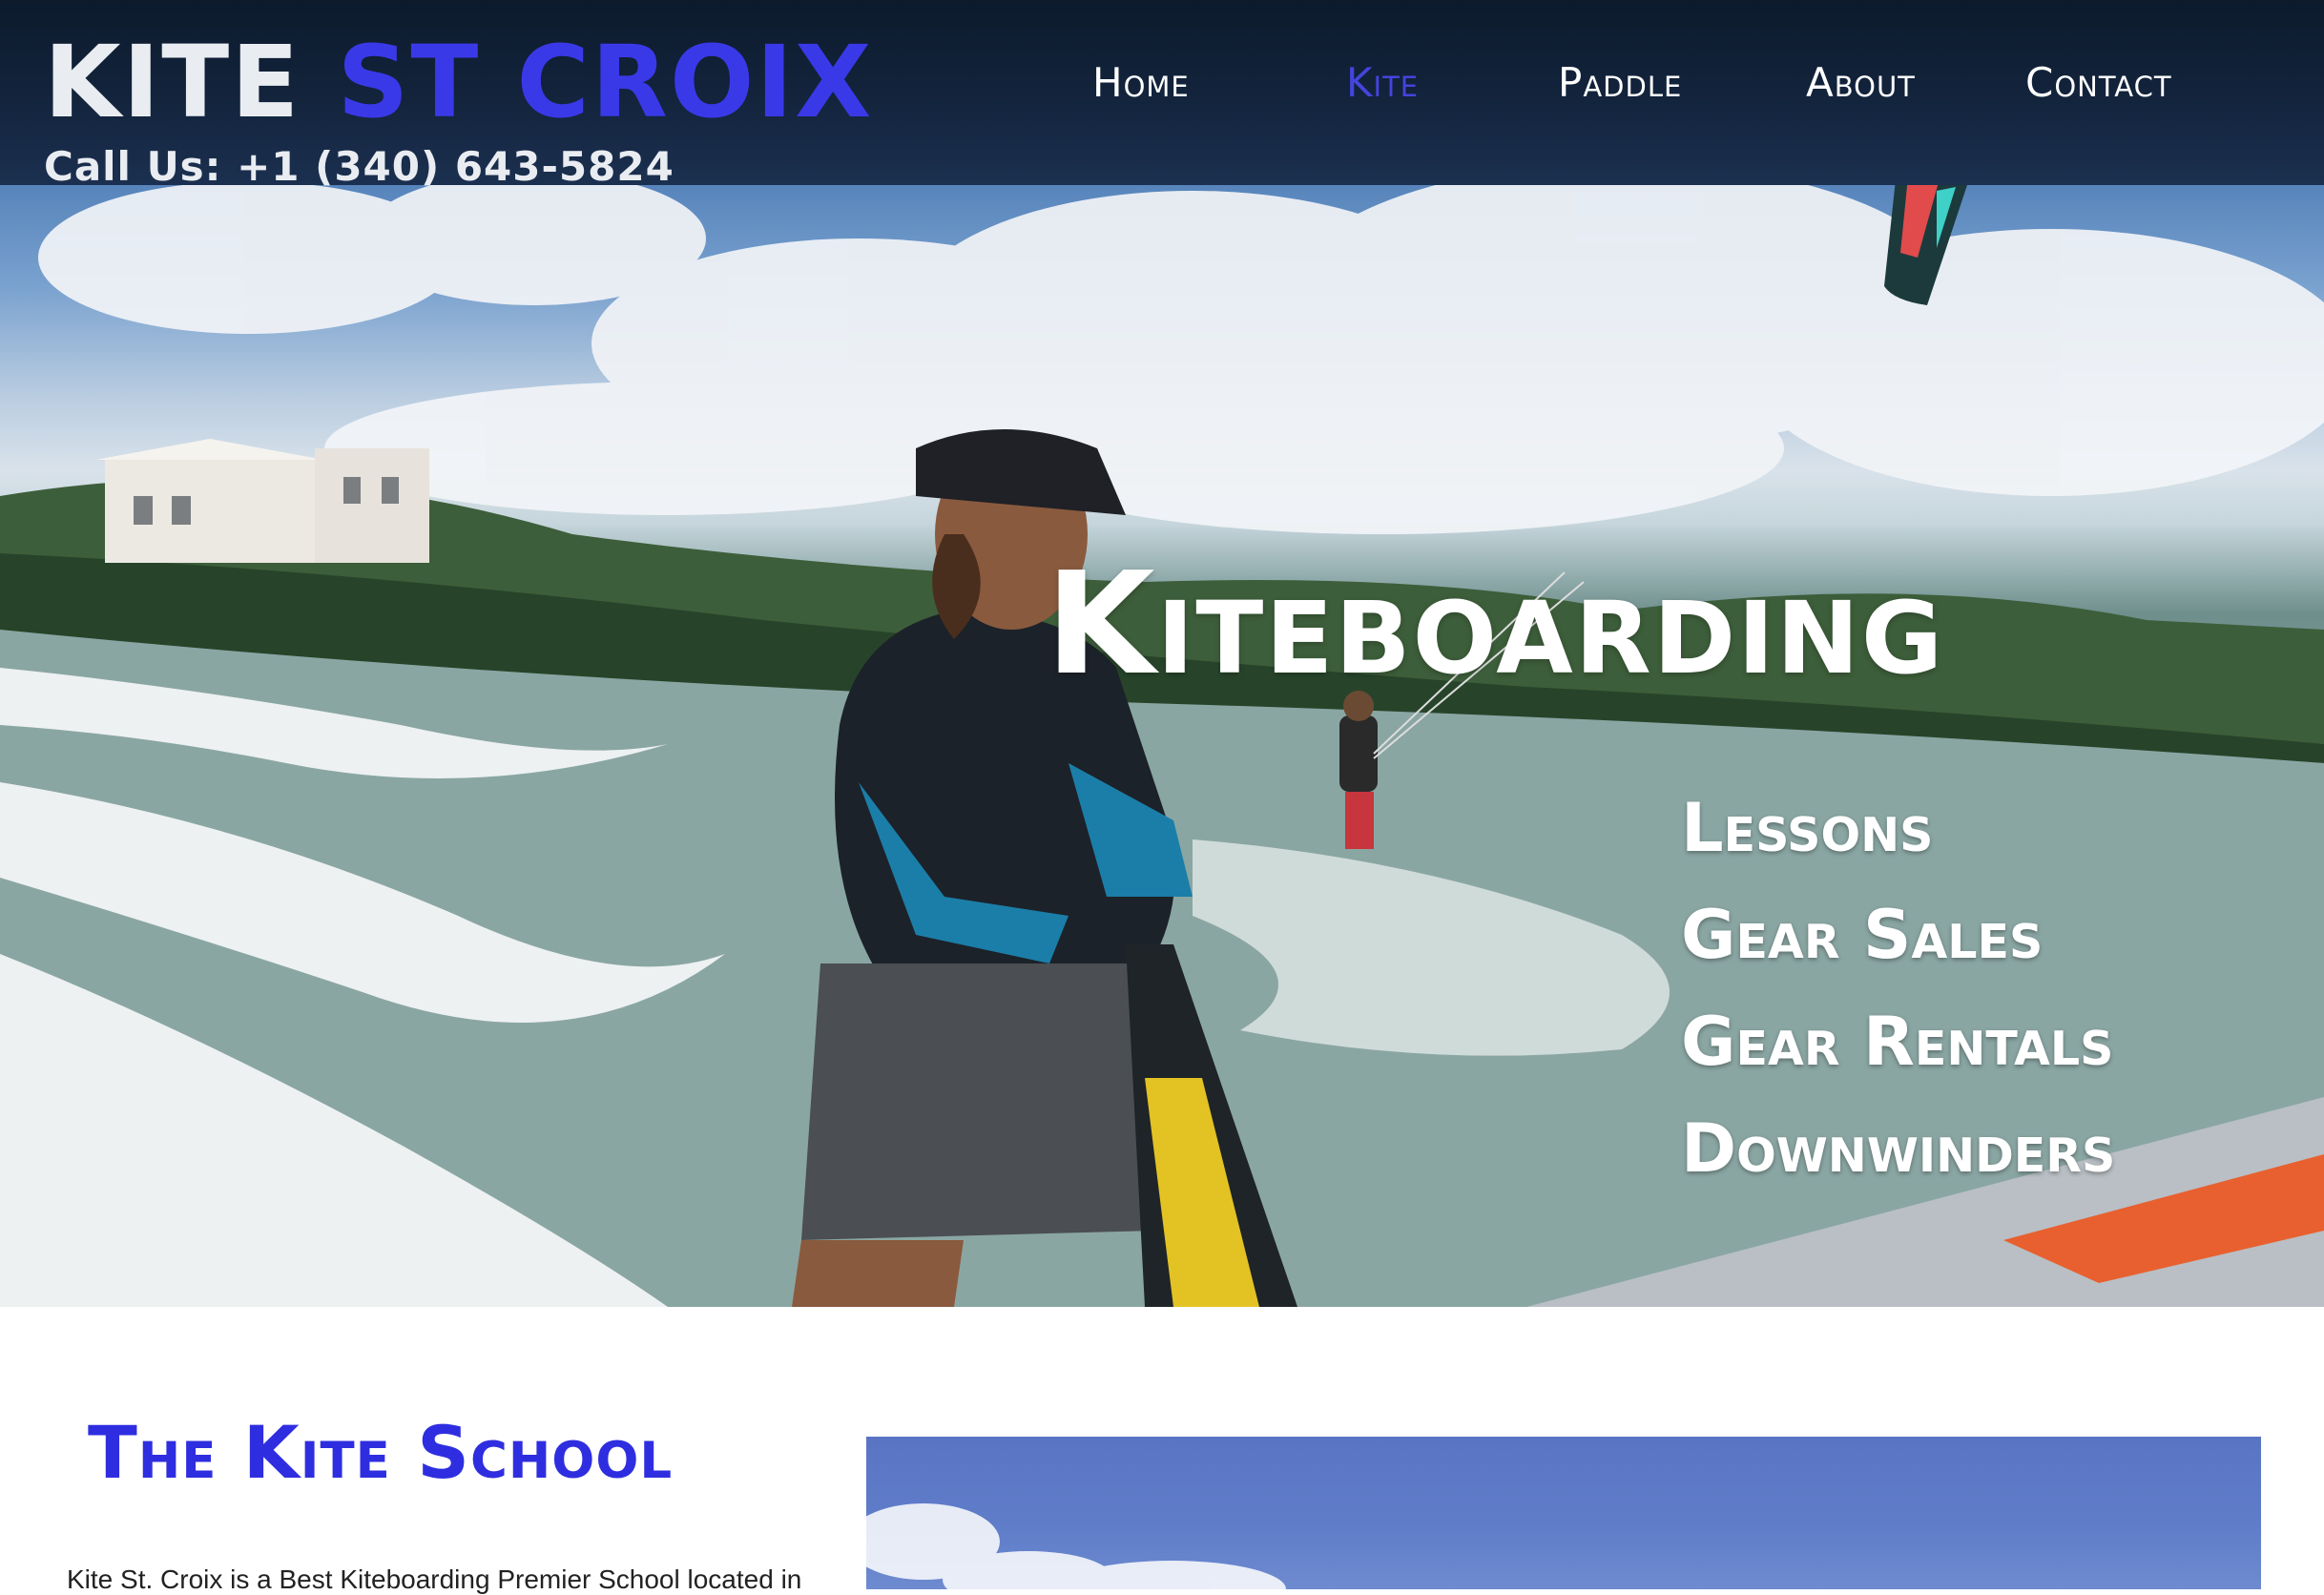  Describe the element at coordinates (1861, 83) in the screenshot. I see `nav-about: About` at that location.